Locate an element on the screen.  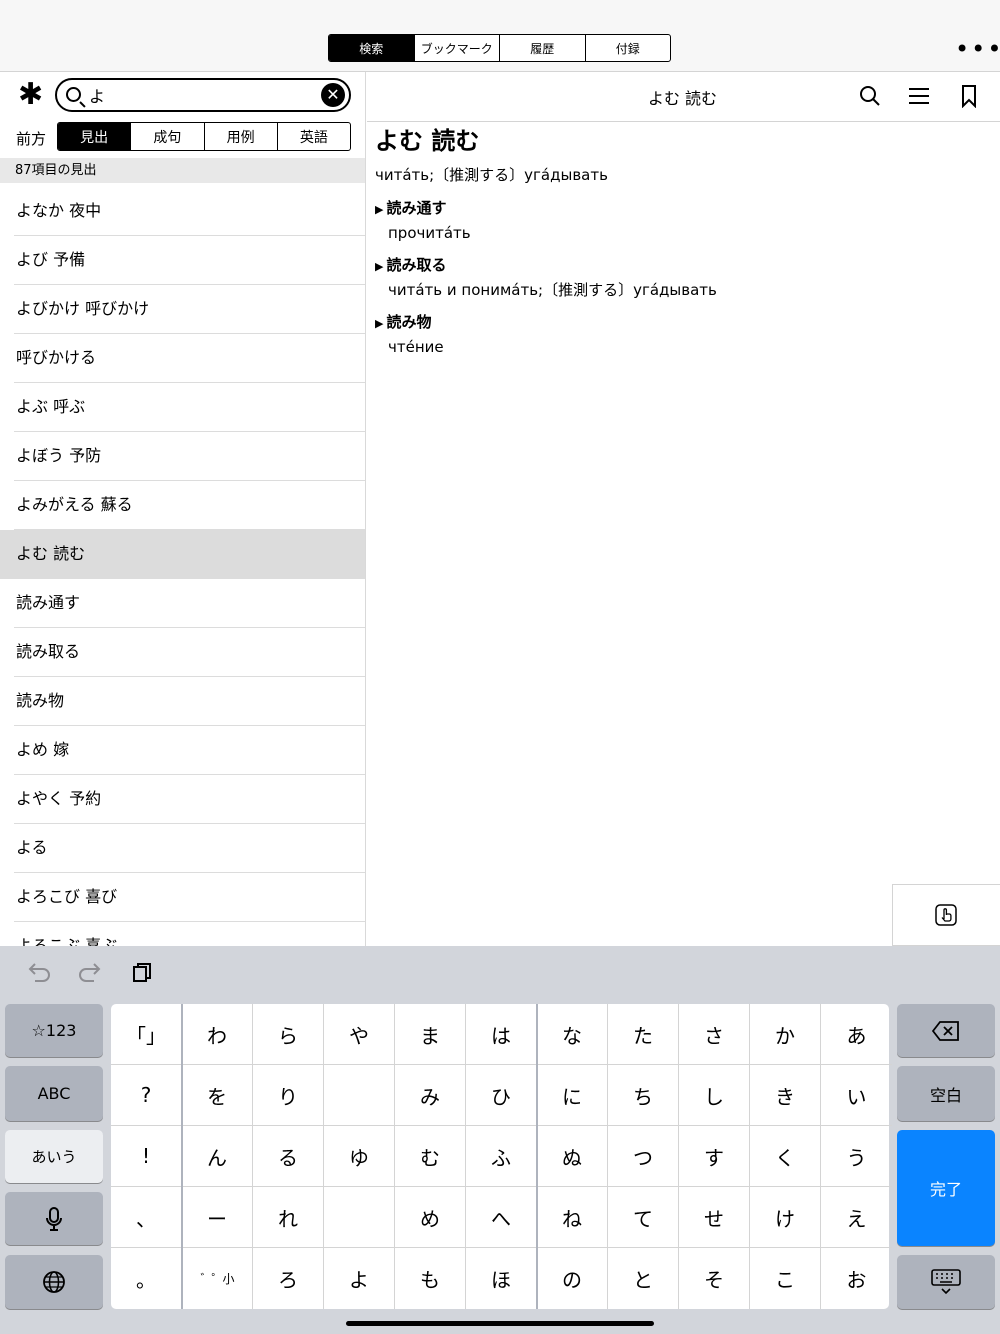
kana-key: 「」 is located at coordinates (146, 1034).